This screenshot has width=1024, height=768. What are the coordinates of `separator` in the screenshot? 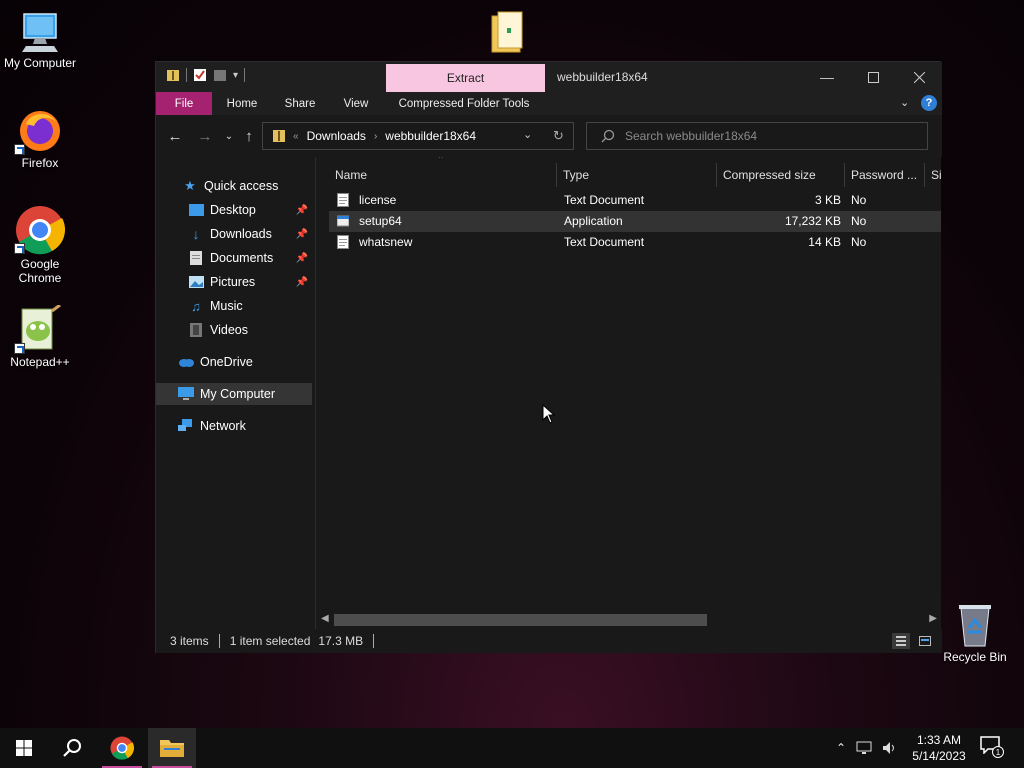 It's located at (186, 75).